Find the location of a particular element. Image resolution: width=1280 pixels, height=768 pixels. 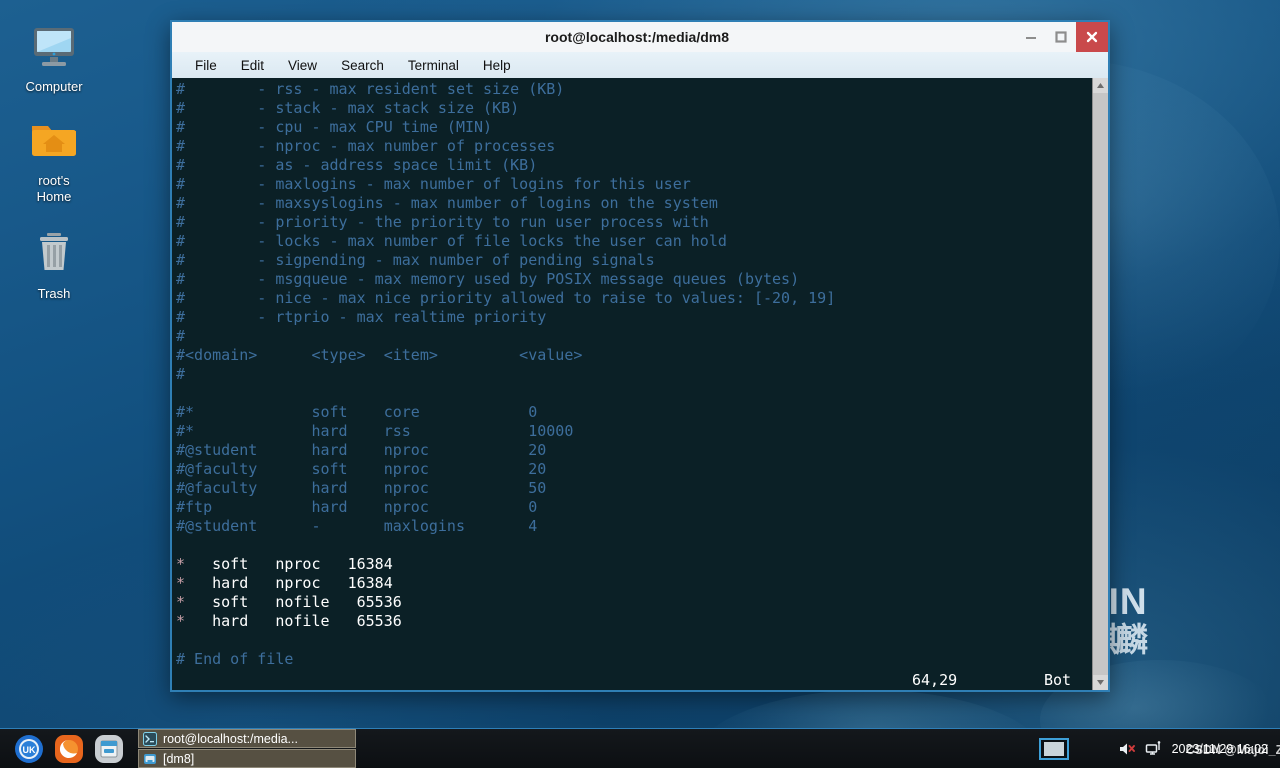

desktop-icon-label-line1: root's is located at coordinates (54, 180).